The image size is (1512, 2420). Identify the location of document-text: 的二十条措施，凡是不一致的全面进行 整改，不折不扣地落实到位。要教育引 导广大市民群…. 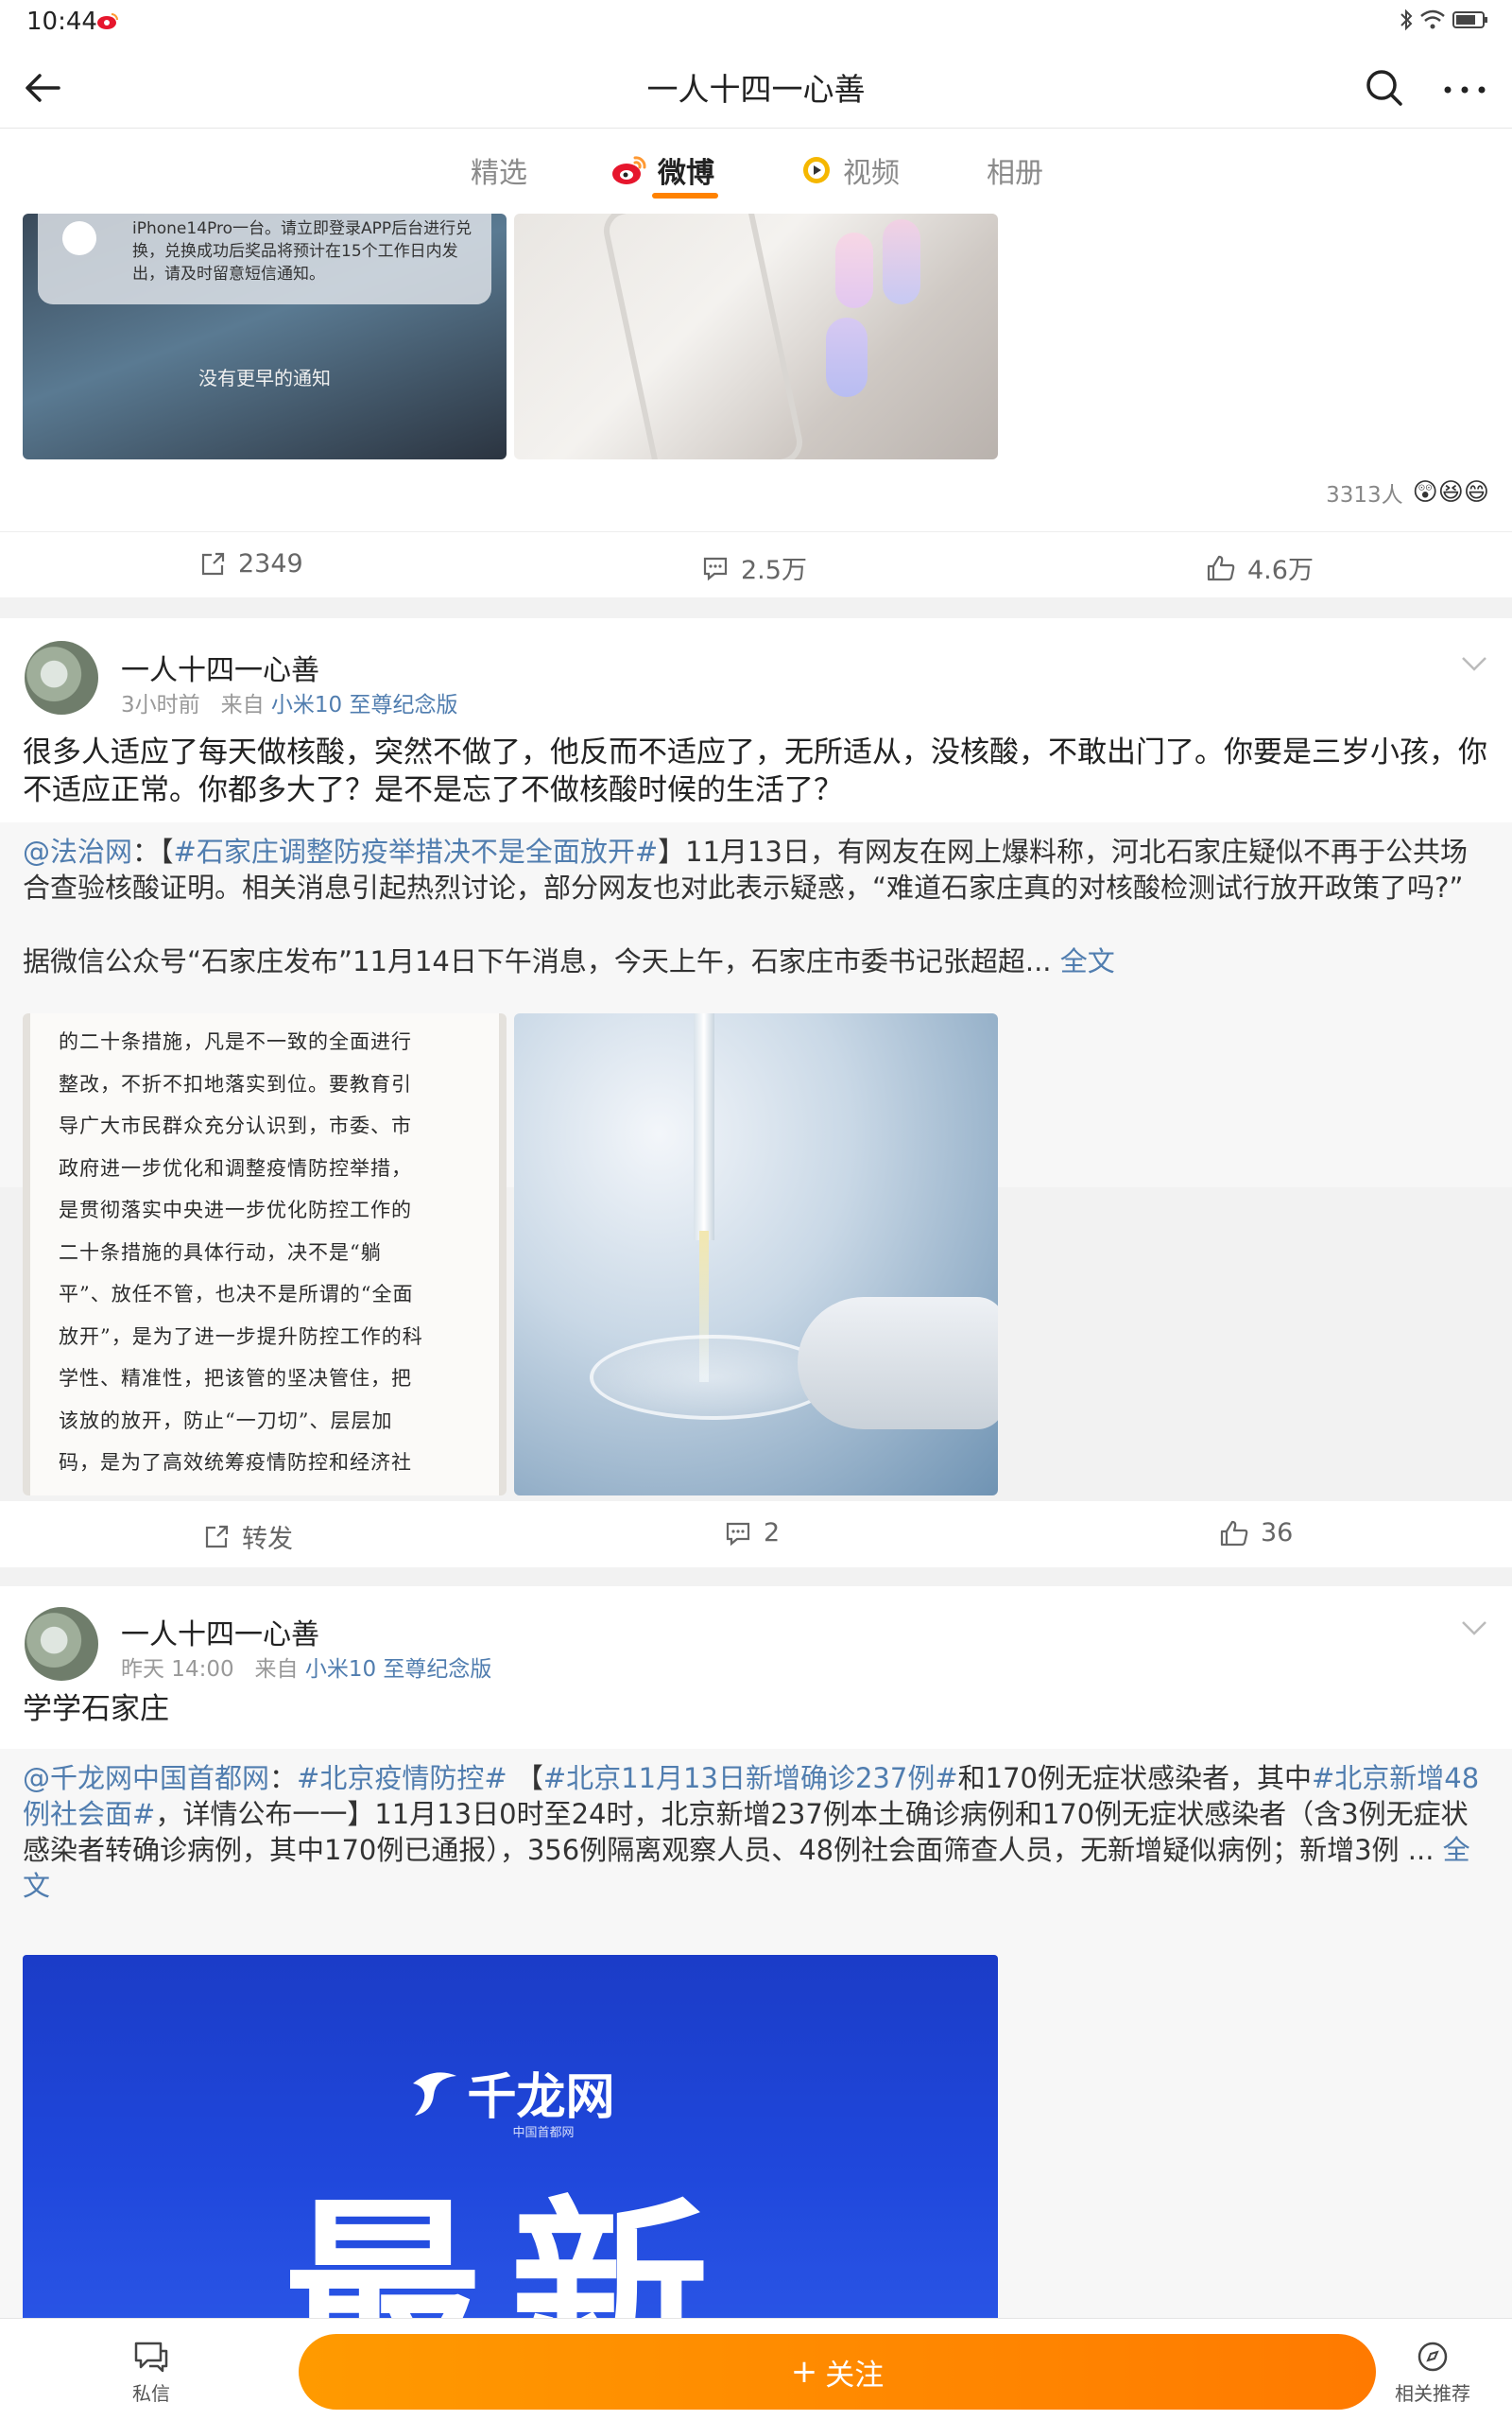
(276, 1252).